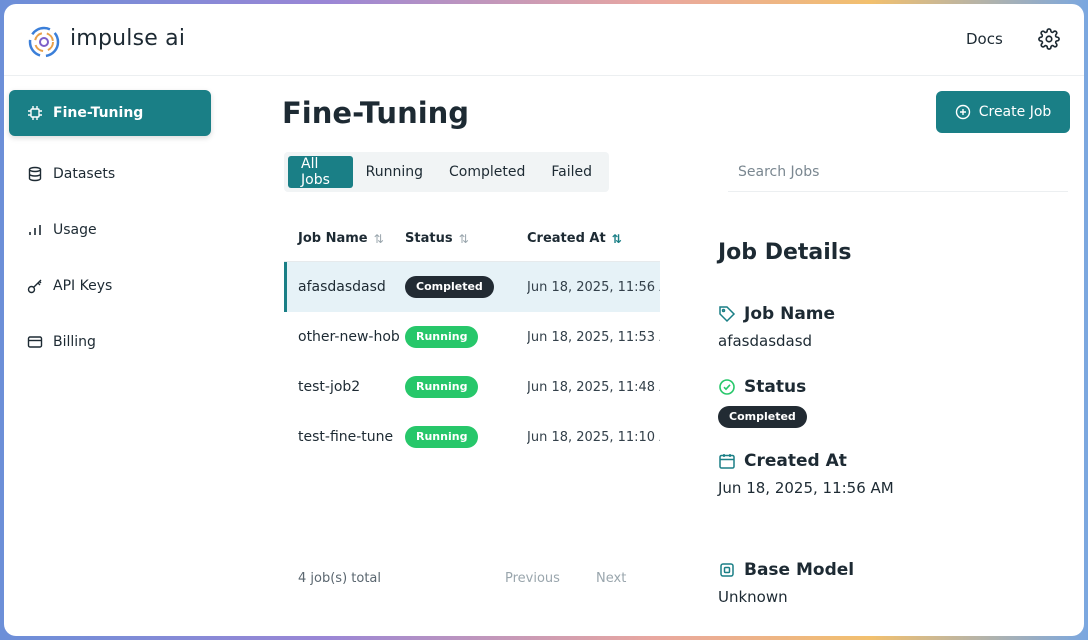  What do you see at coordinates (790, 314) in the screenshot?
I see `detail-label: Job Name` at bounding box center [790, 314].